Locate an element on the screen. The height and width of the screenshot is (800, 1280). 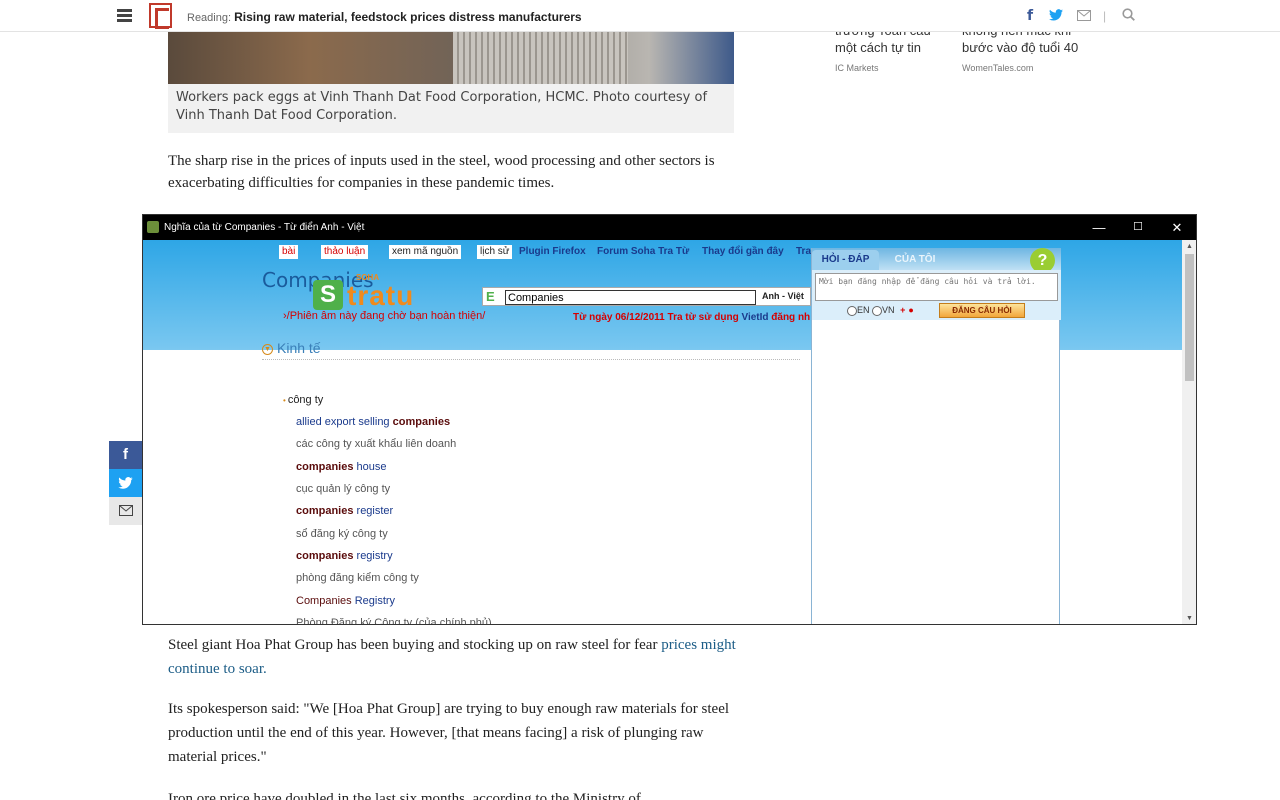
qa-body: EN VN +● ĐĂNG CÂU HỎI is located at coordinates (936, 295).